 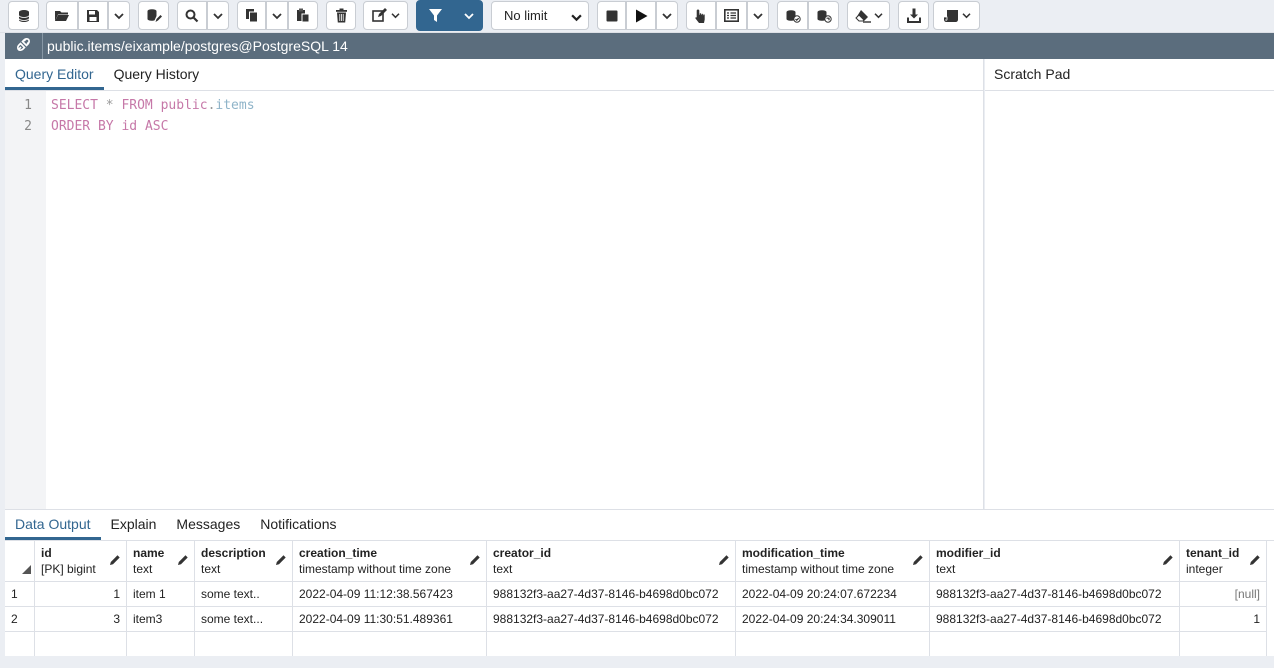 I want to click on cell-description: some text.., so click(x=244, y=594).